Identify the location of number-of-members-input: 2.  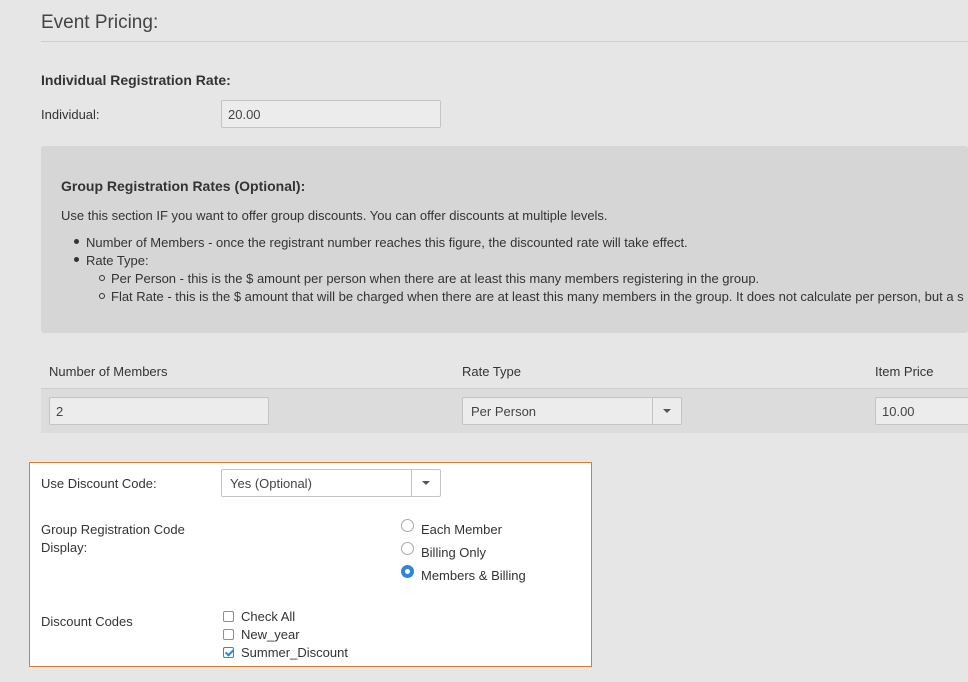
(159, 411).